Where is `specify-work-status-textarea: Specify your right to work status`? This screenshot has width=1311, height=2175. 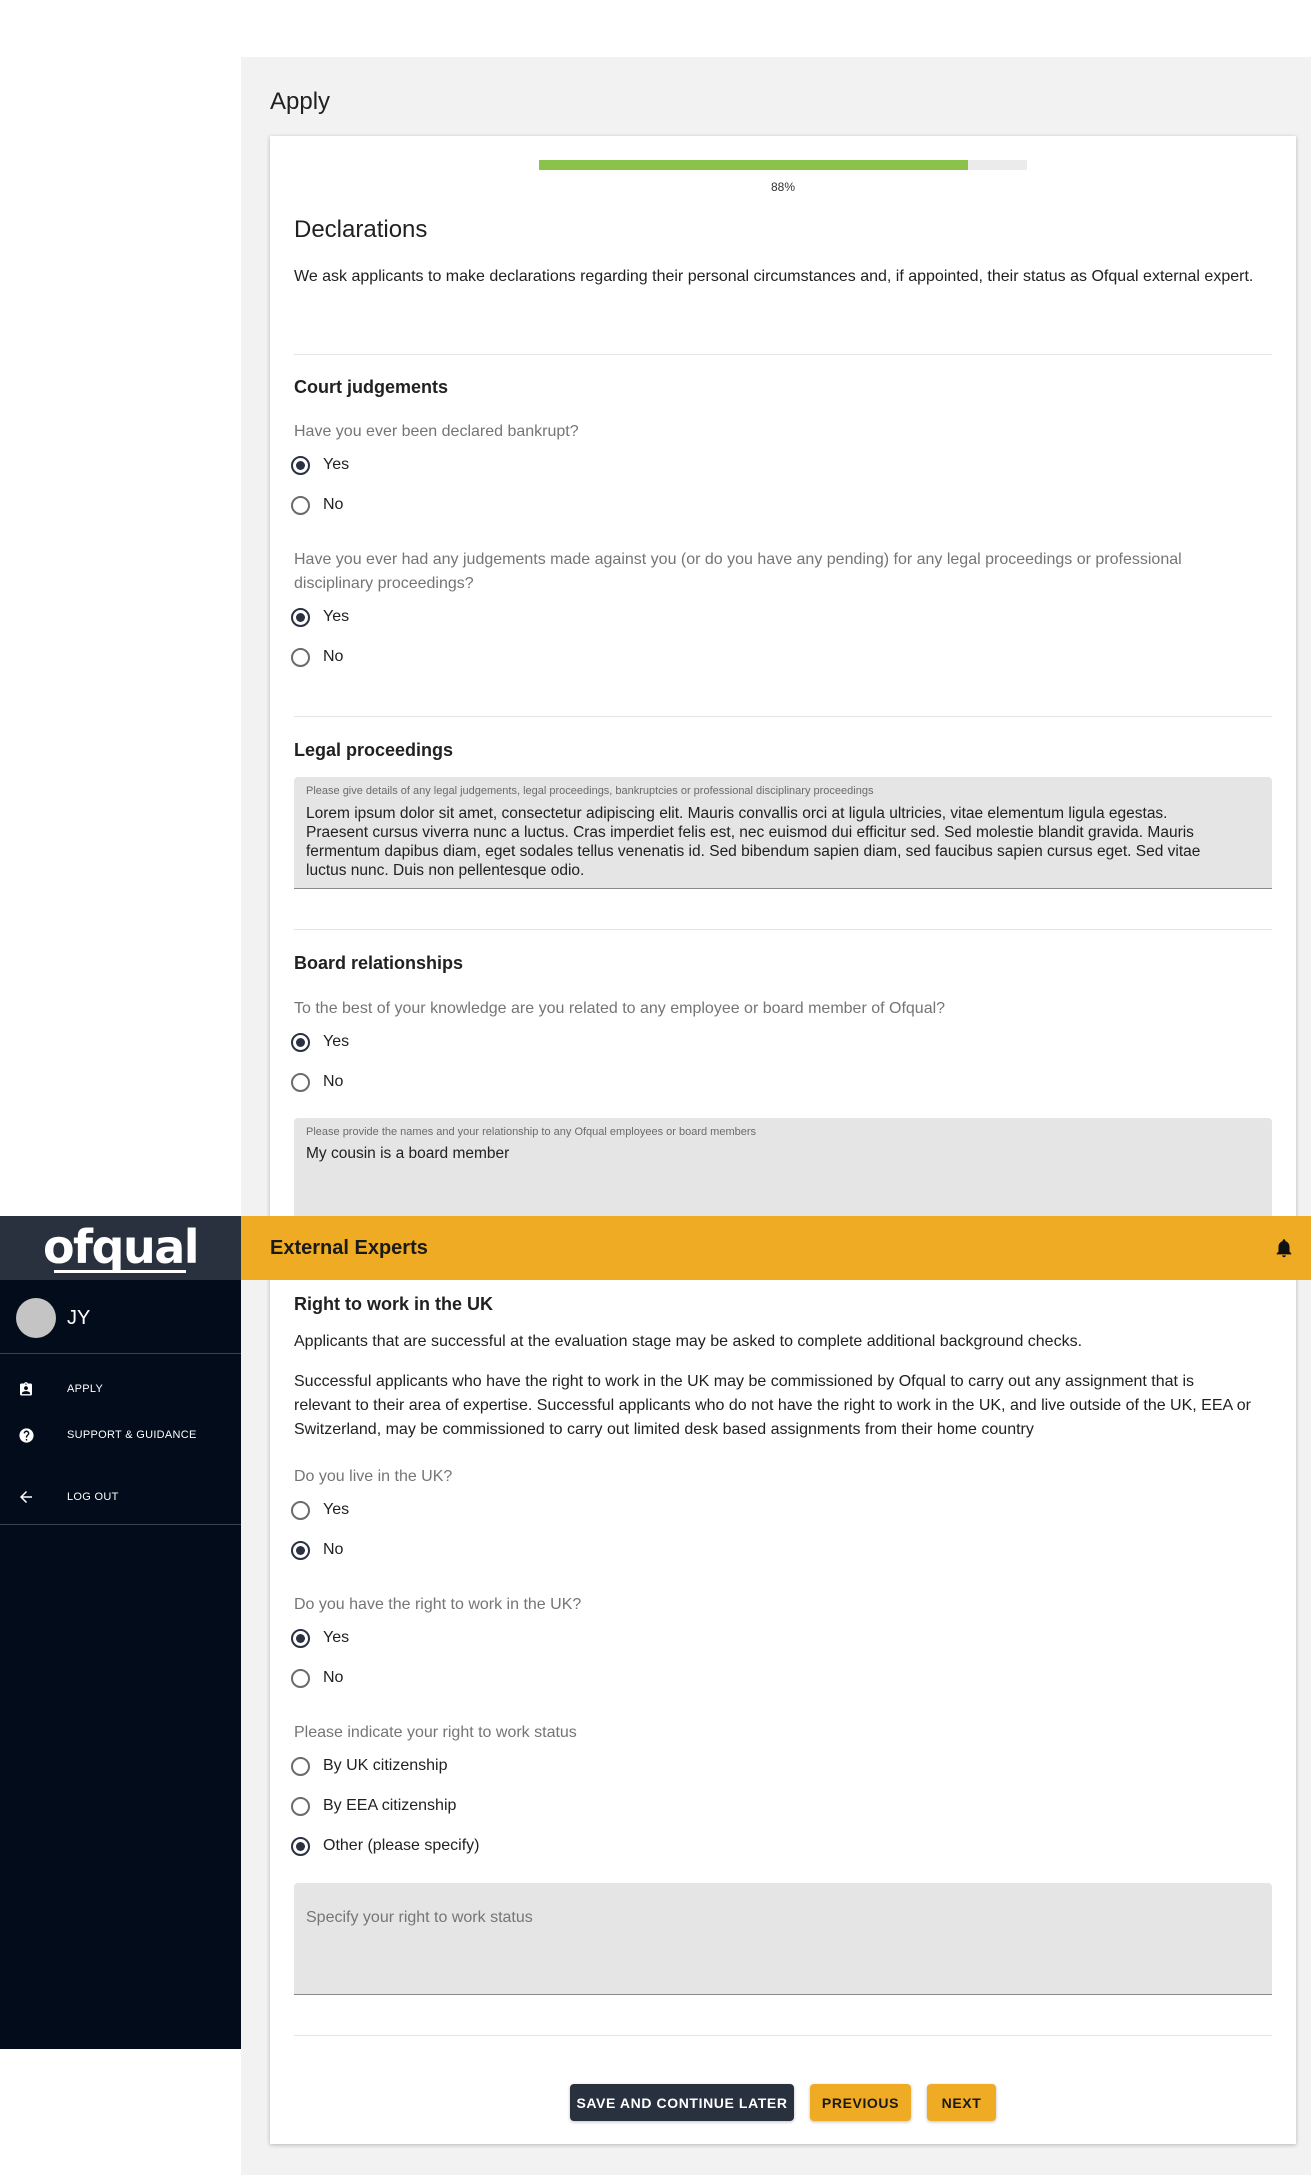 specify-work-status-textarea: Specify your right to work status is located at coordinates (783, 1939).